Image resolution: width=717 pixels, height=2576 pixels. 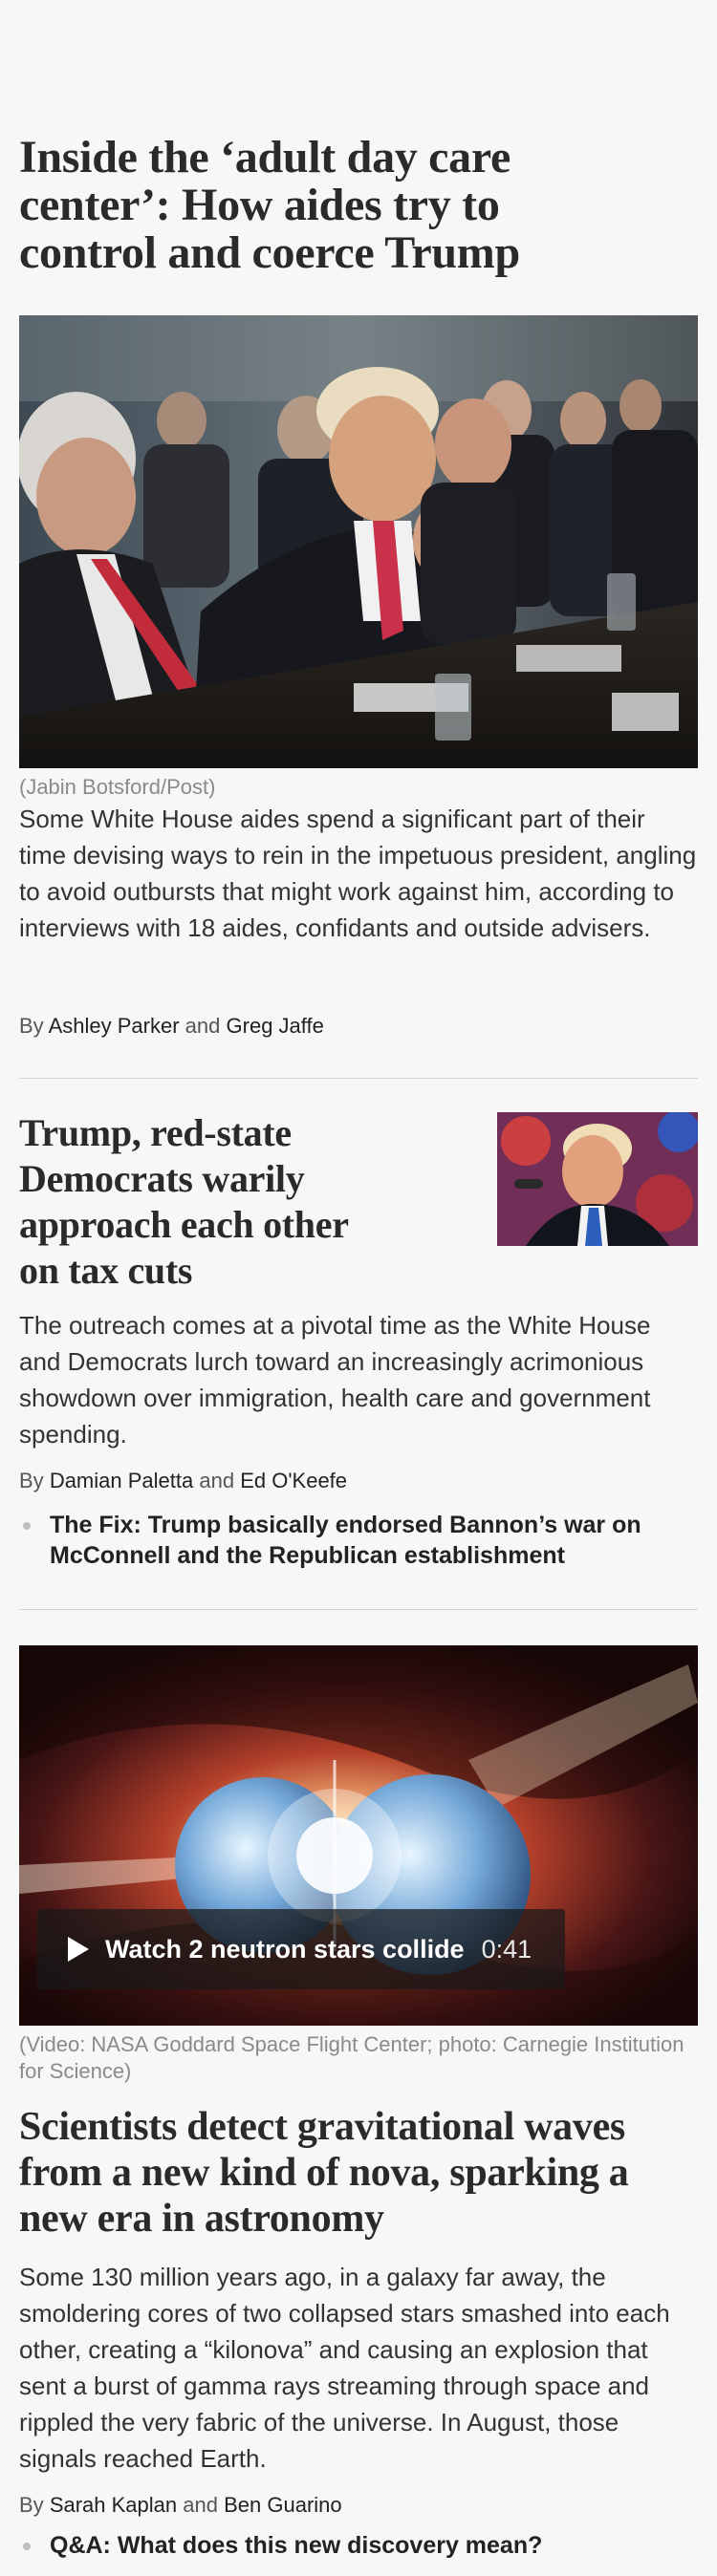 What do you see at coordinates (180, 2505) in the screenshot?
I see `story3-byline: By Sarah Kaplan and Ben Guarino` at bounding box center [180, 2505].